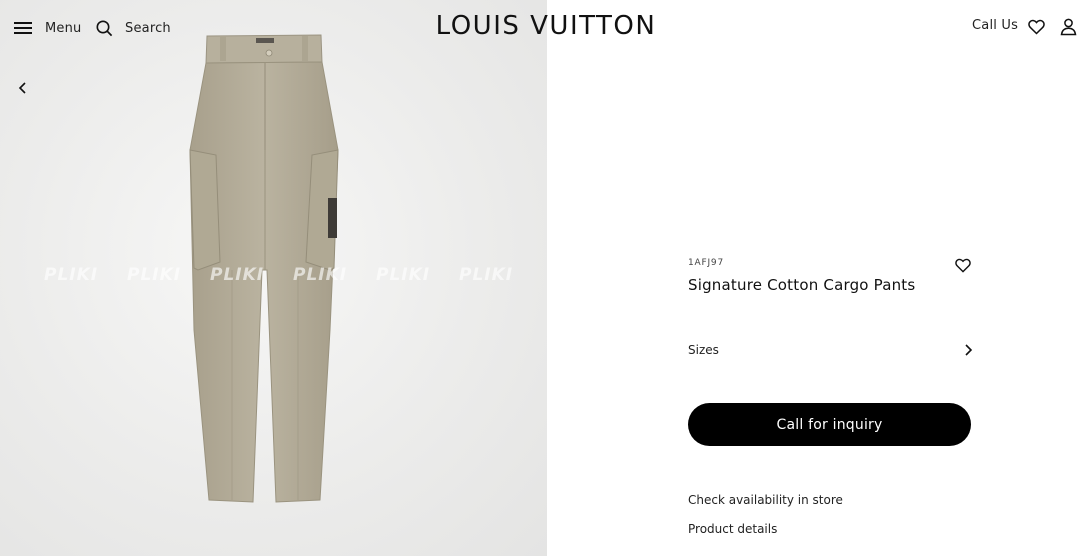 This screenshot has width=1080, height=556. Describe the element at coordinates (830, 350) in the screenshot. I see `sizes-selector: Sizes` at that location.